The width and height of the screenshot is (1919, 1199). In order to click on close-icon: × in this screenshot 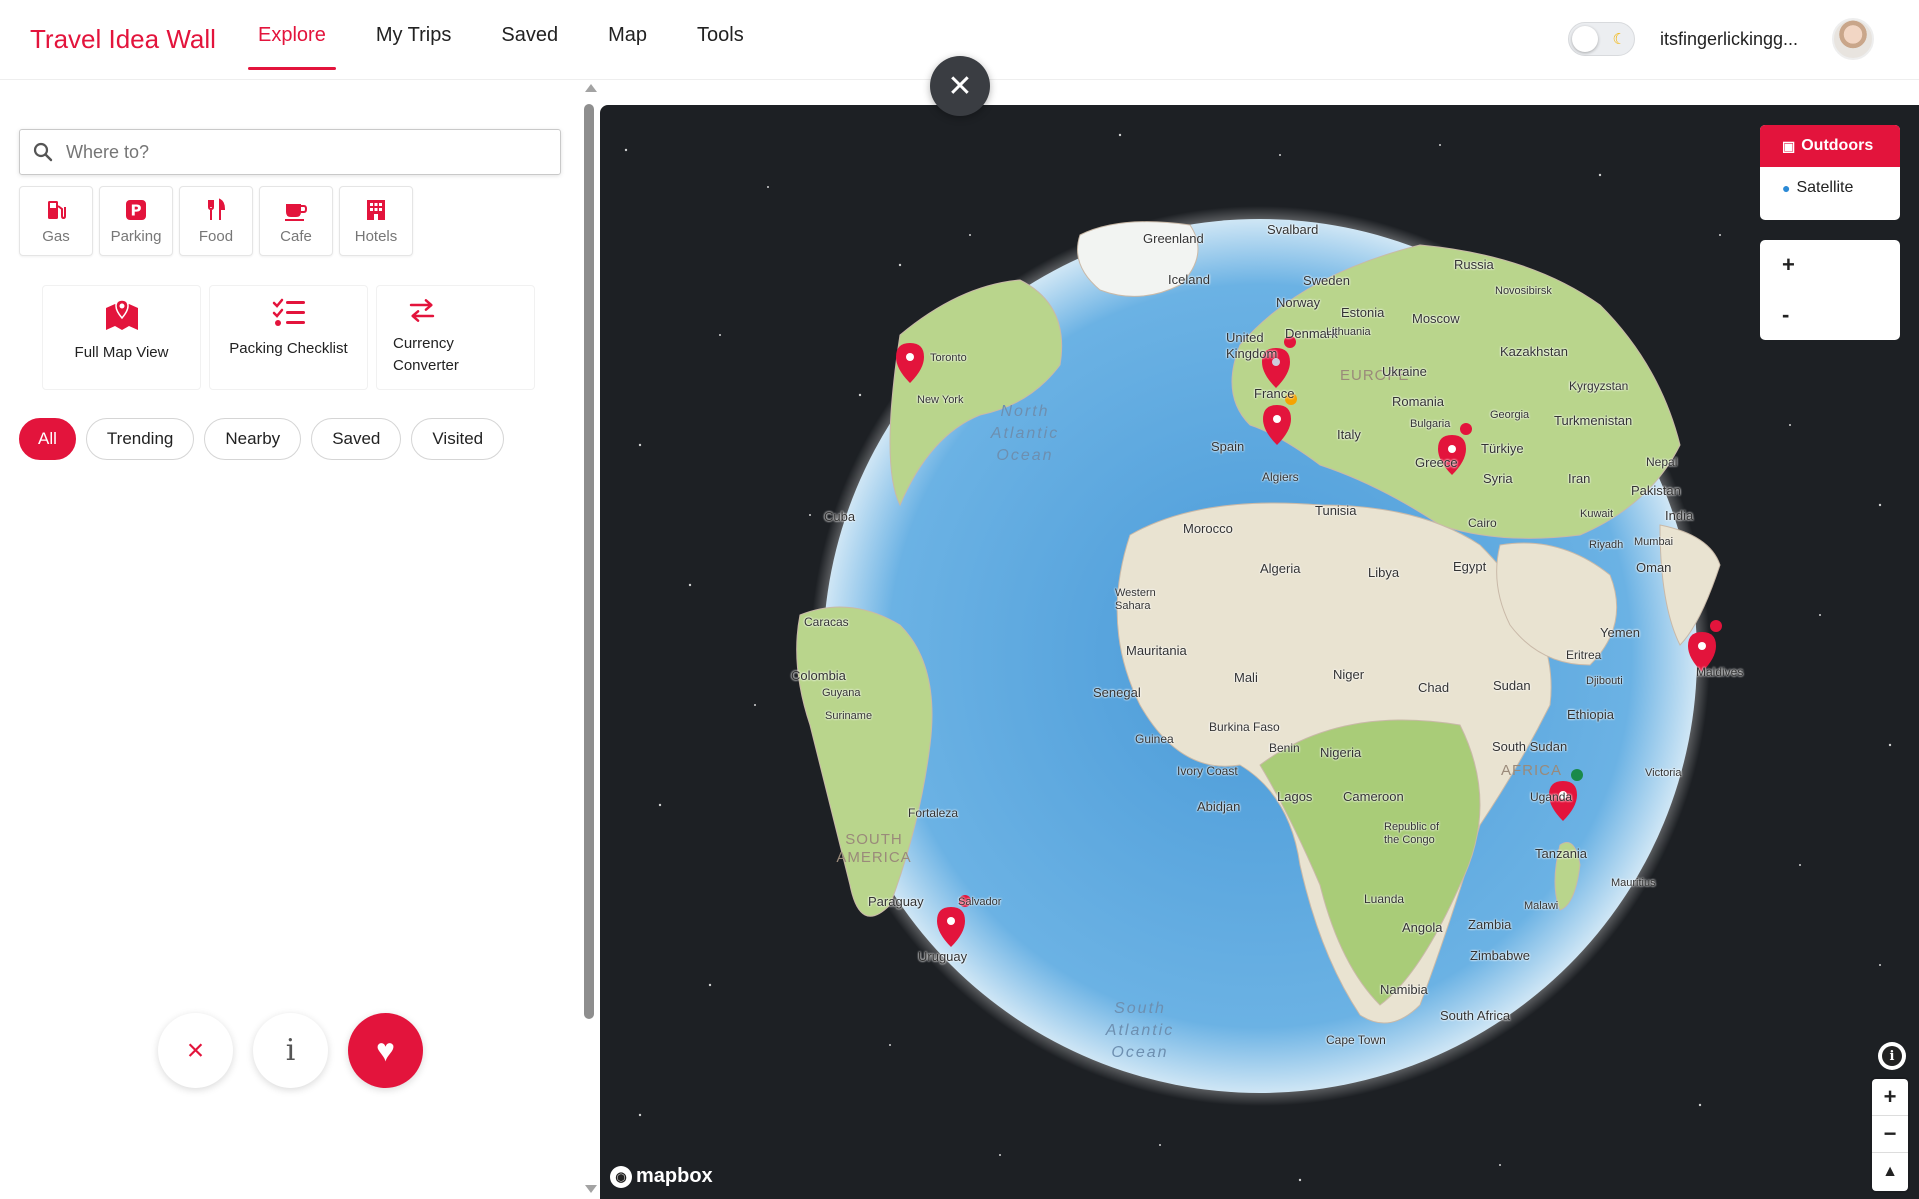, I will do `click(195, 1050)`.